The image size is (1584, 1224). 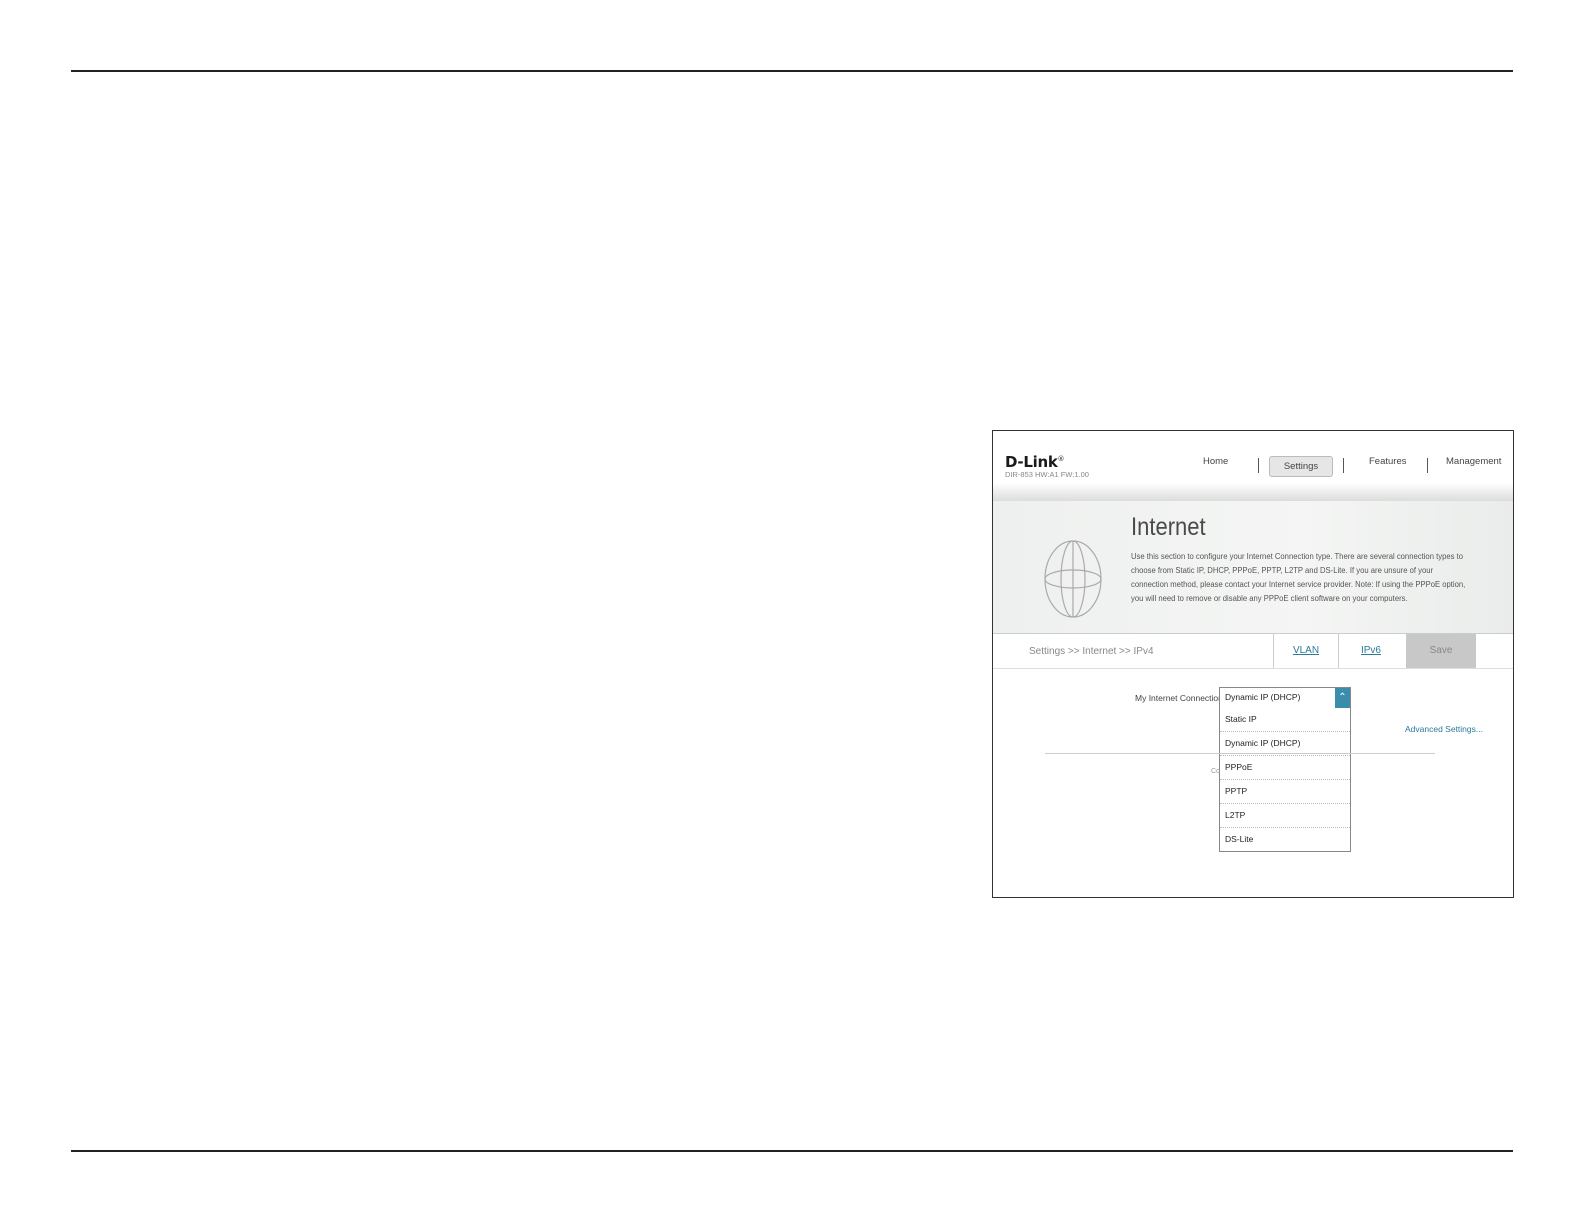 What do you see at coordinates (1285, 768) in the screenshot?
I see `option-pppoe: PPPoE` at bounding box center [1285, 768].